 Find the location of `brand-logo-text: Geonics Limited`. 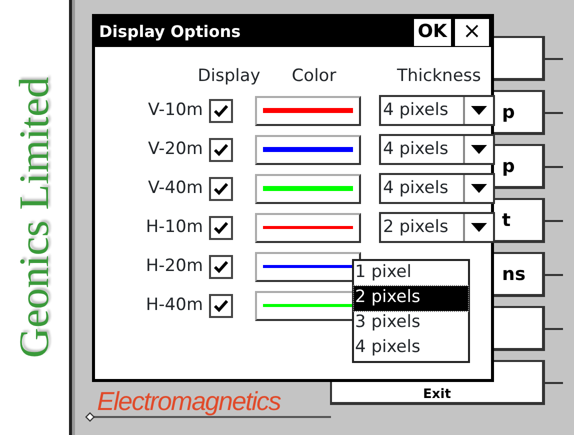

brand-logo-text: Geonics Limited is located at coordinates (35, 217).